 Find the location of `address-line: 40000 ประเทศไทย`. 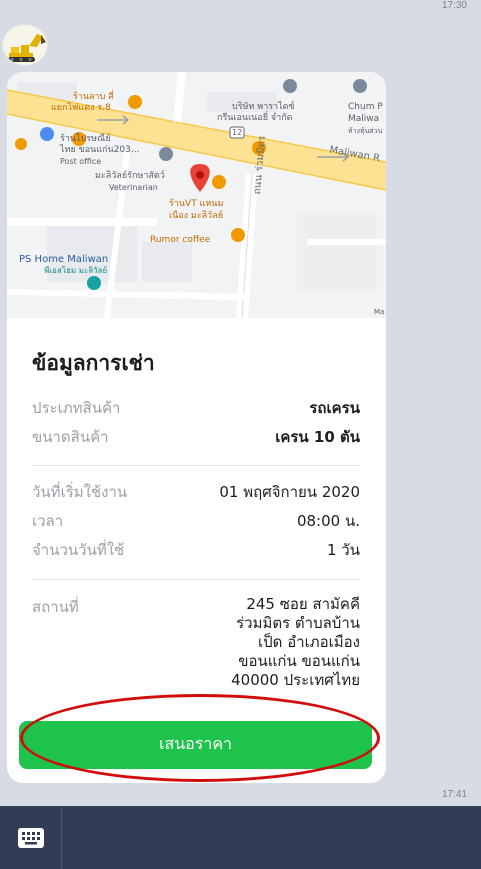

address-line: 40000 ประเทศไทย is located at coordinates (295, 680).